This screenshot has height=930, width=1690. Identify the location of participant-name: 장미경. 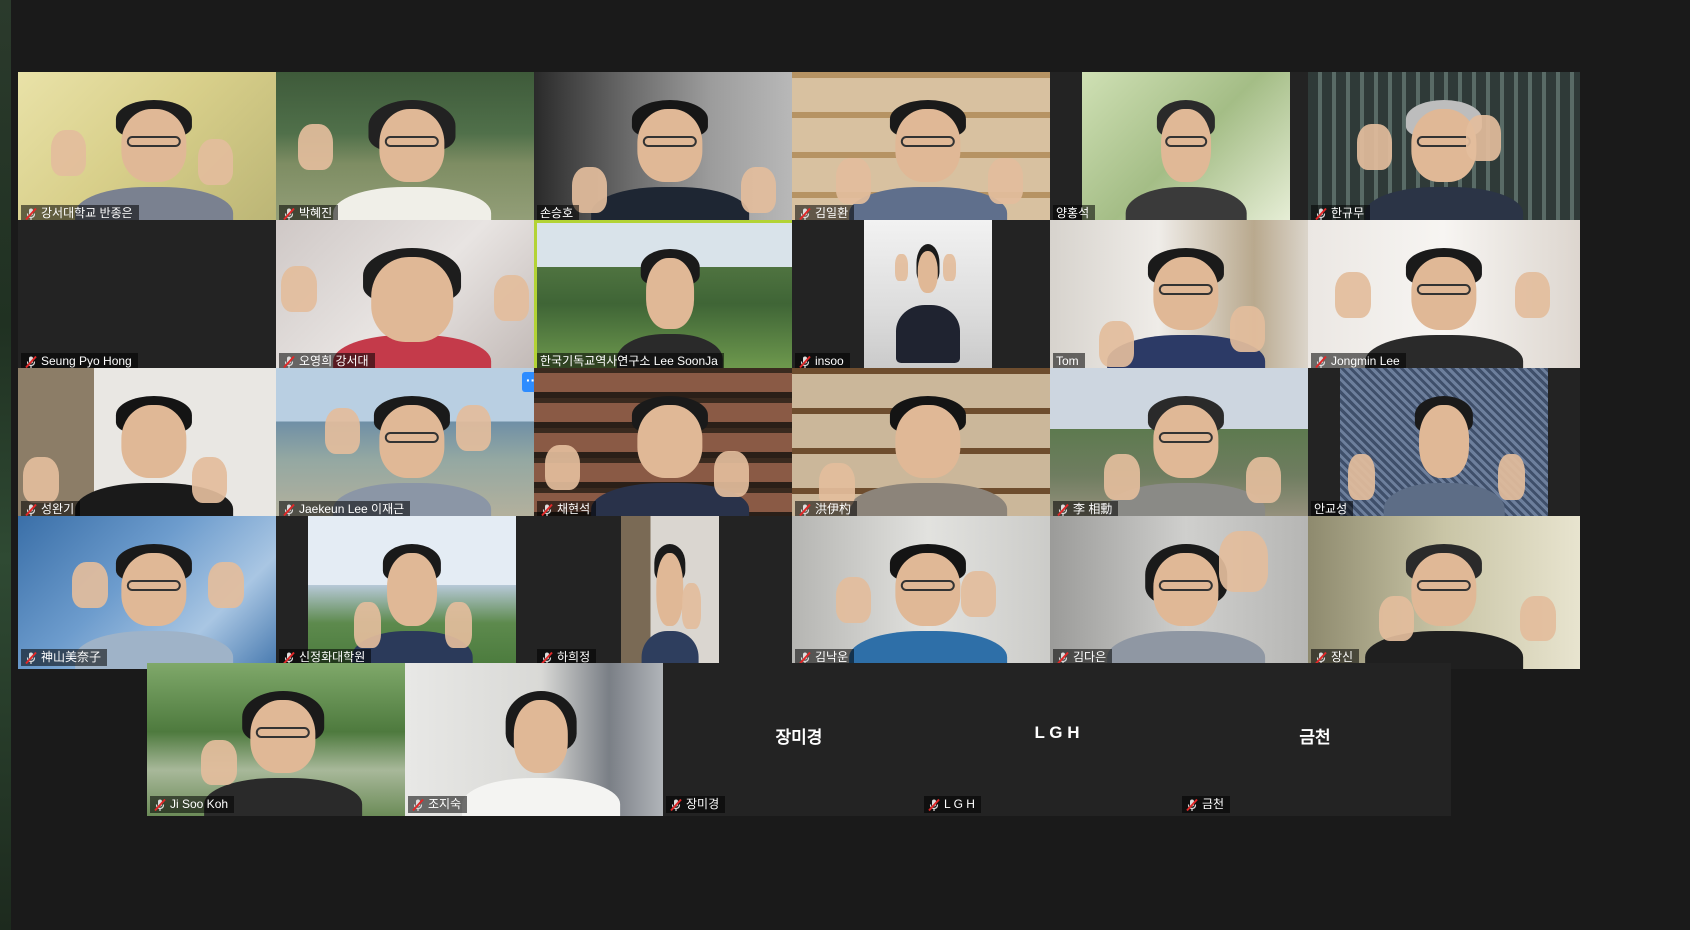
(703, 804).